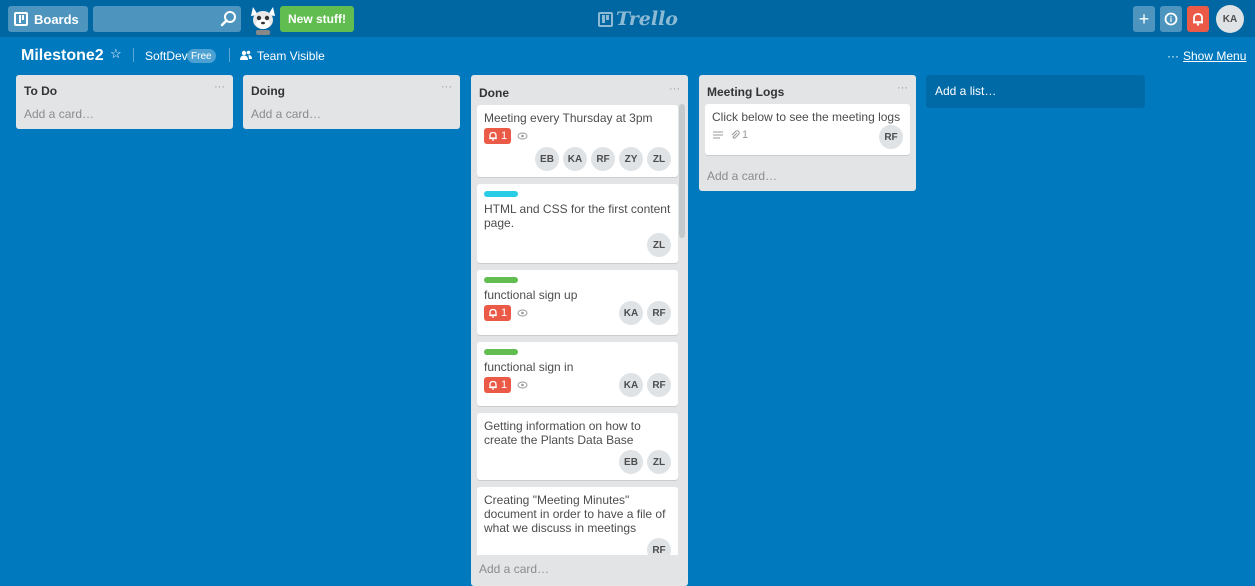  What do you see at coordinates (745, 92) in the screenshot?
I see `list-title: Meeting Logs` at bounding box center [745, 92].